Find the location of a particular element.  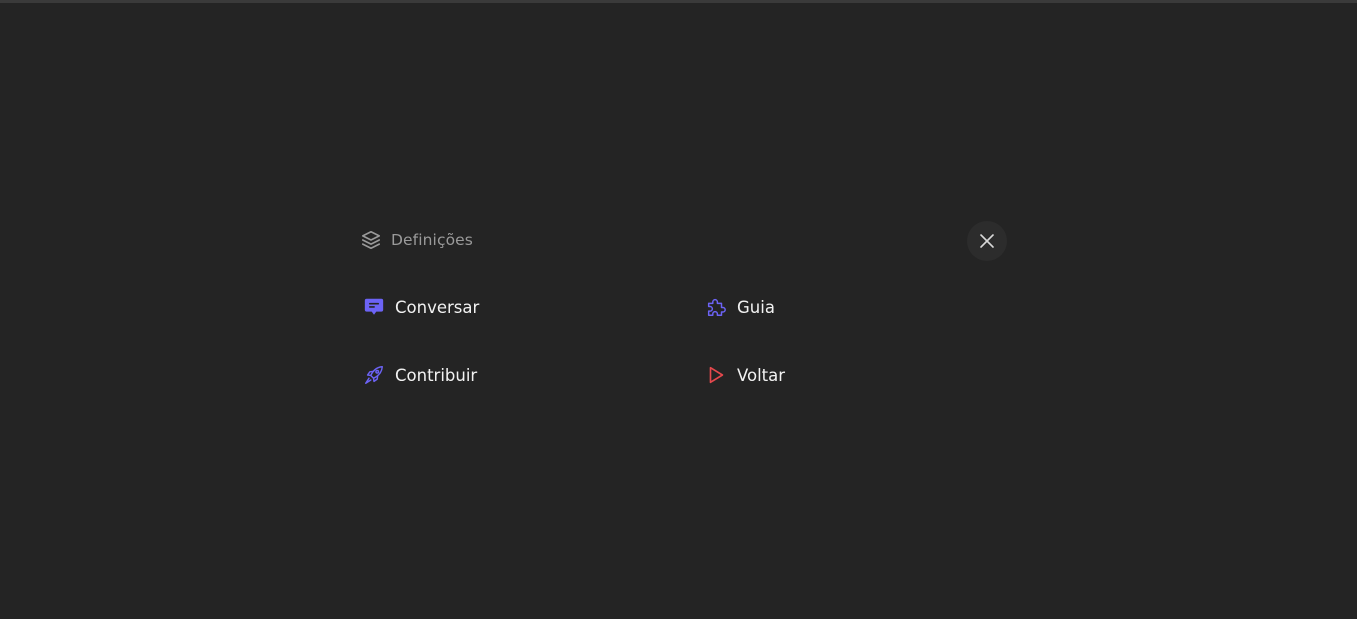

menu-item-conversar: Conversar is located at coordinates (421, 307).